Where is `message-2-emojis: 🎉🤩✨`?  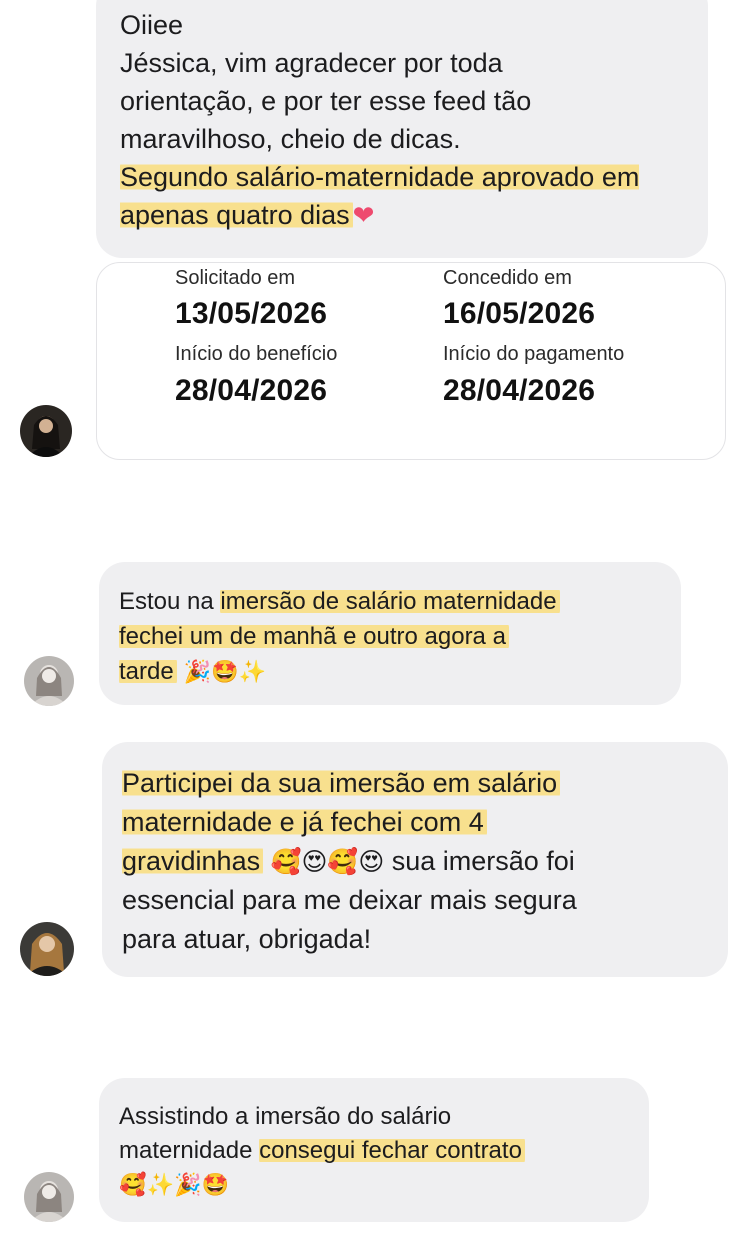
message-2-emojis: 🎉🤩✨ is located at coordinates (221, 672).